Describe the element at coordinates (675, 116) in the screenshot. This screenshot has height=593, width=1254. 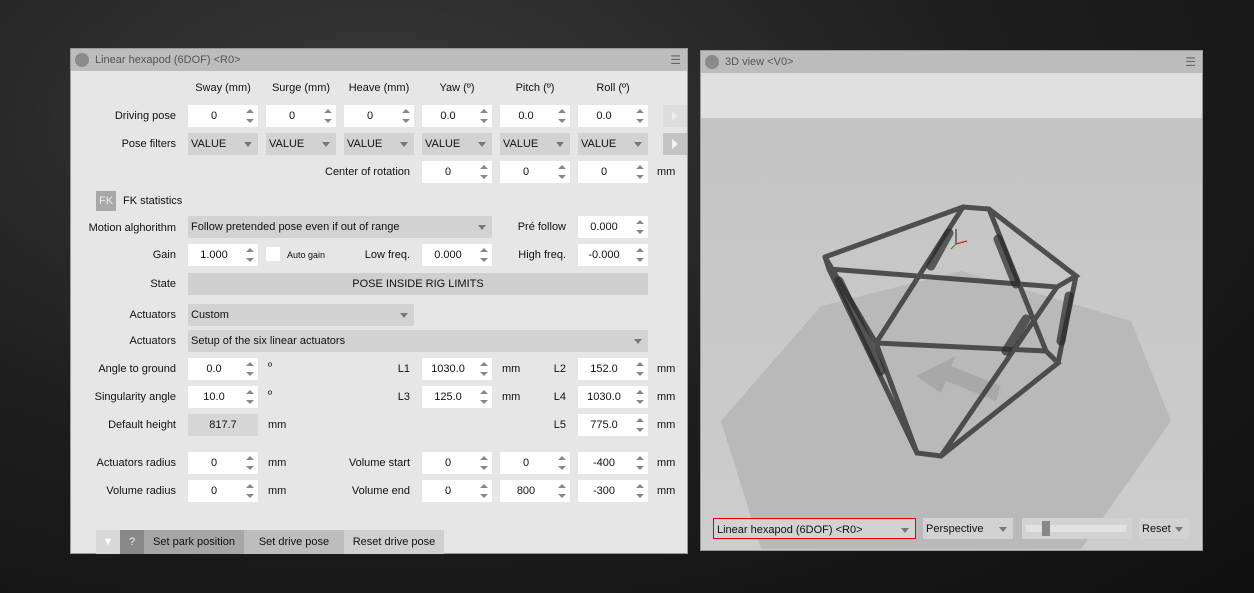
I see `apply-driving-pose-button` at that location.